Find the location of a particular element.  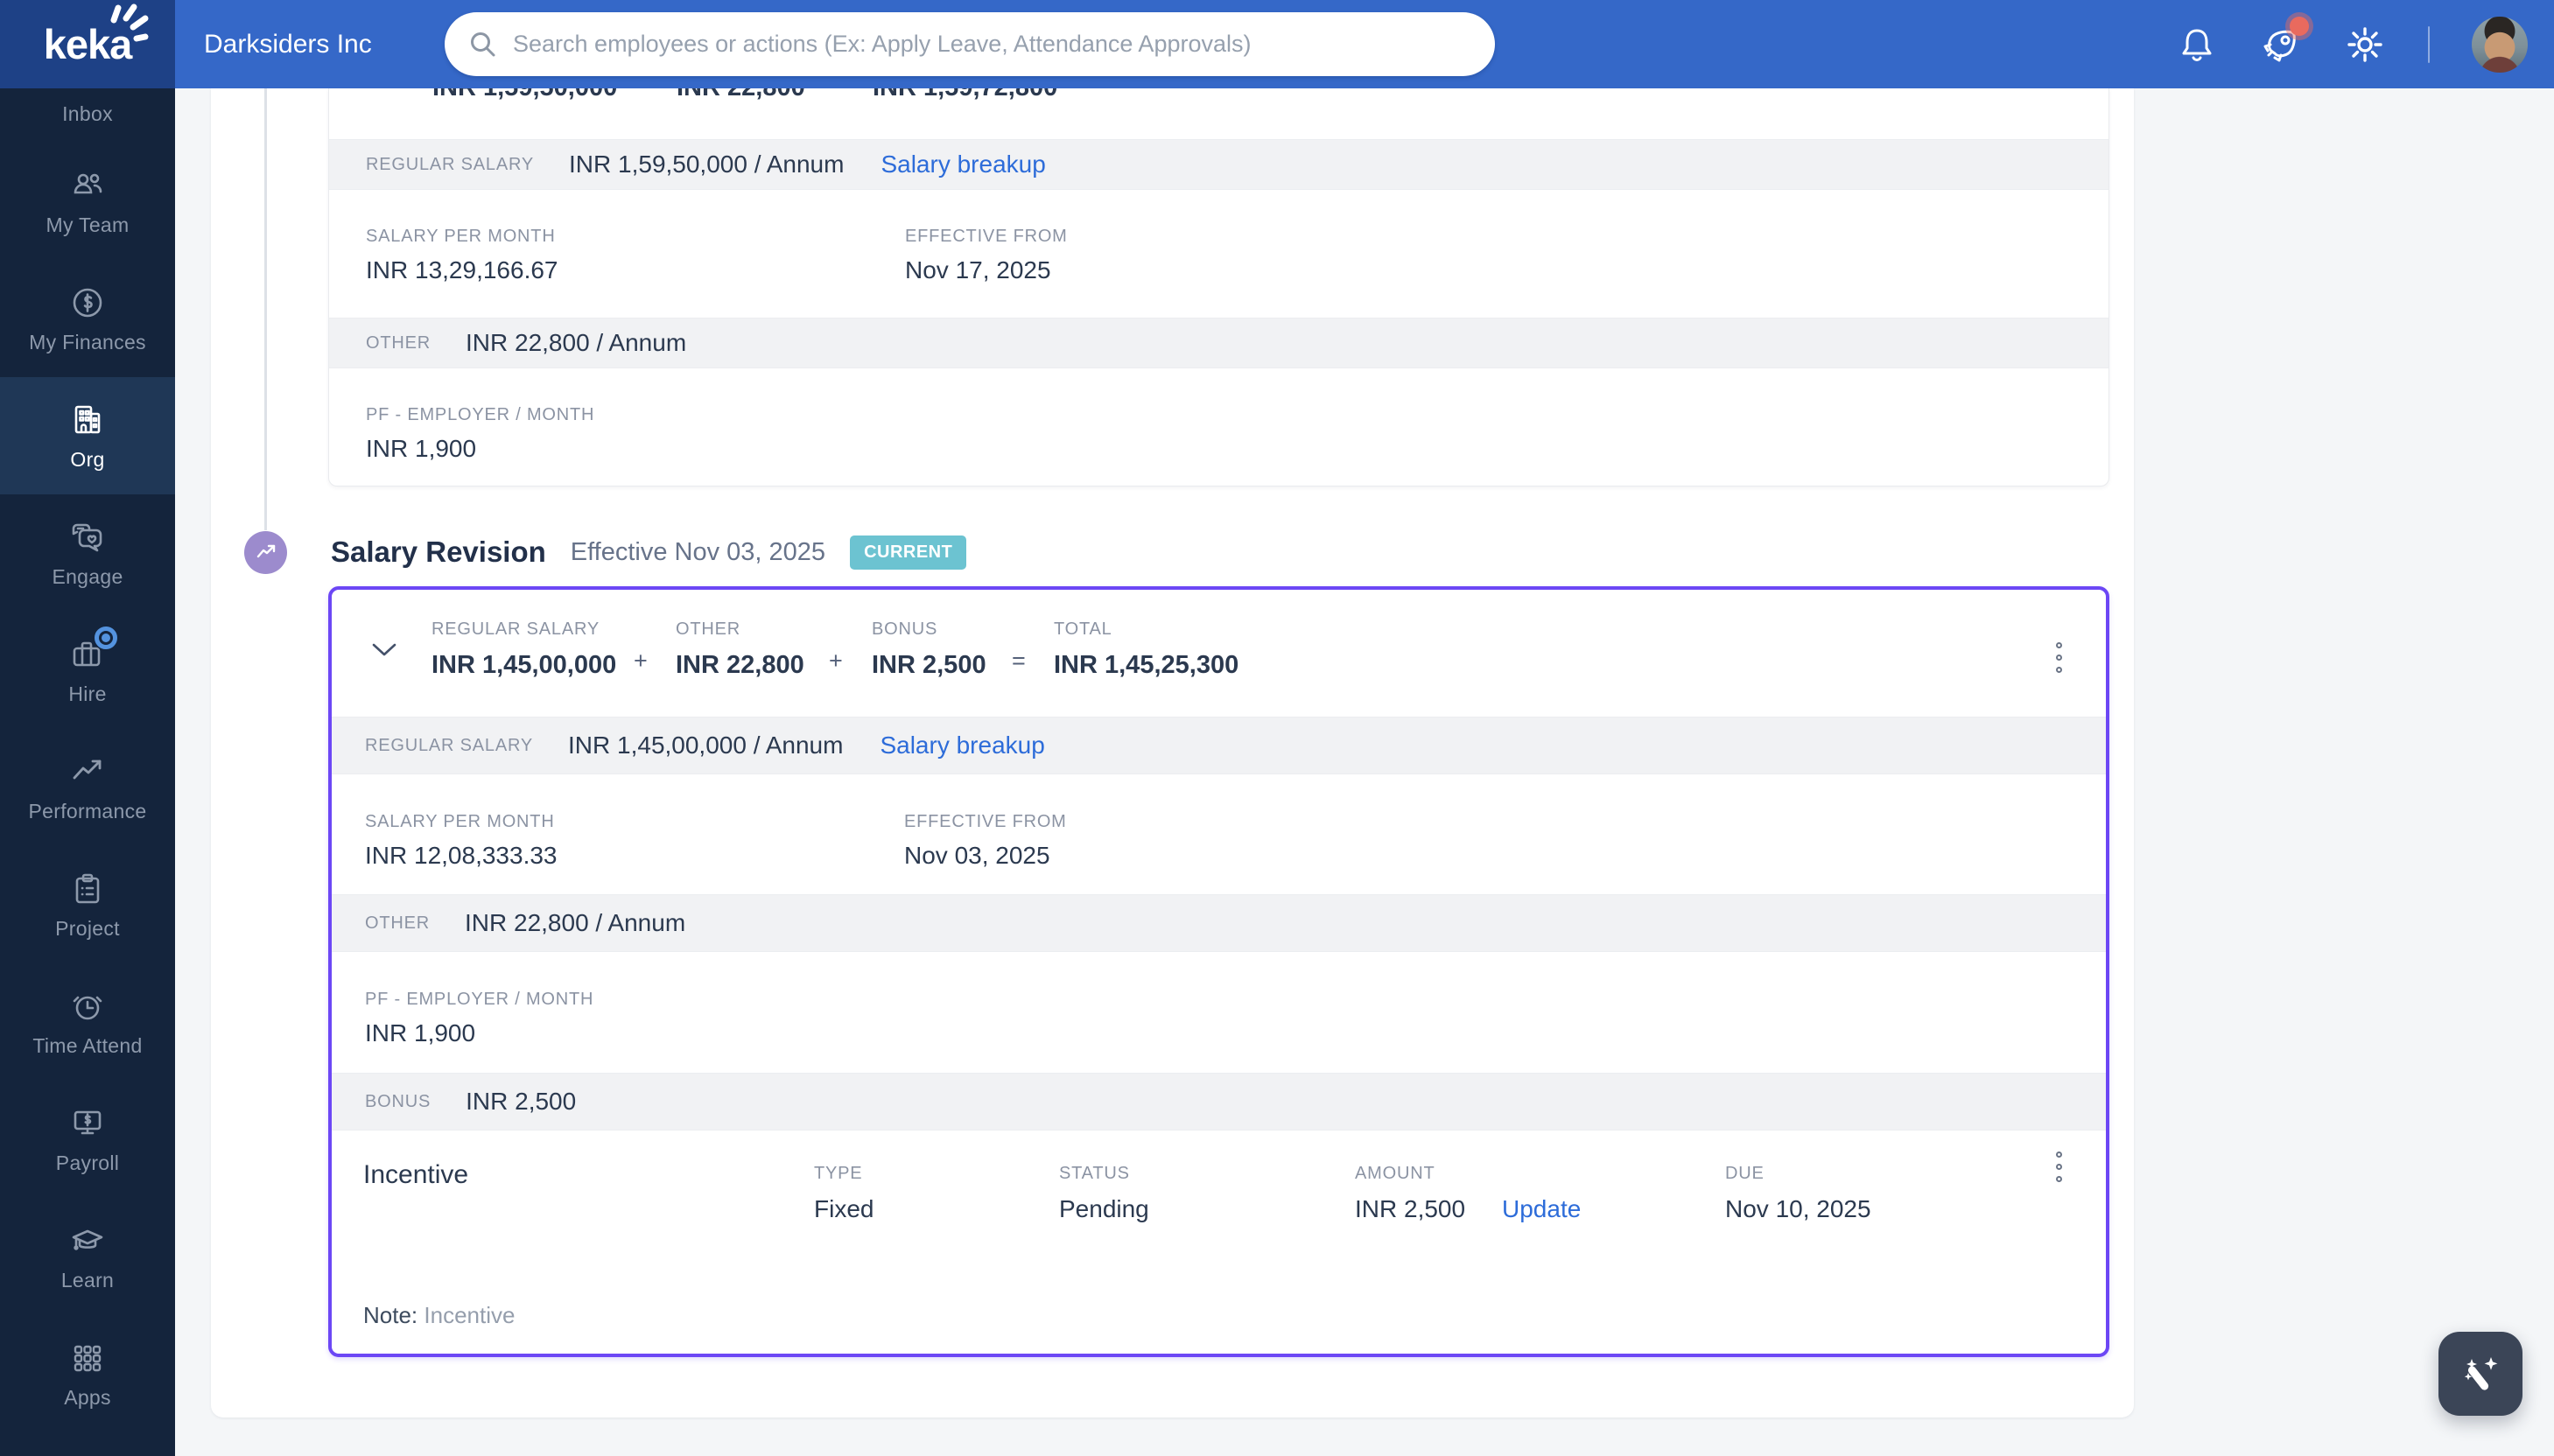

summary-bonus-label: BONUS is located at coordinates (905, 629).